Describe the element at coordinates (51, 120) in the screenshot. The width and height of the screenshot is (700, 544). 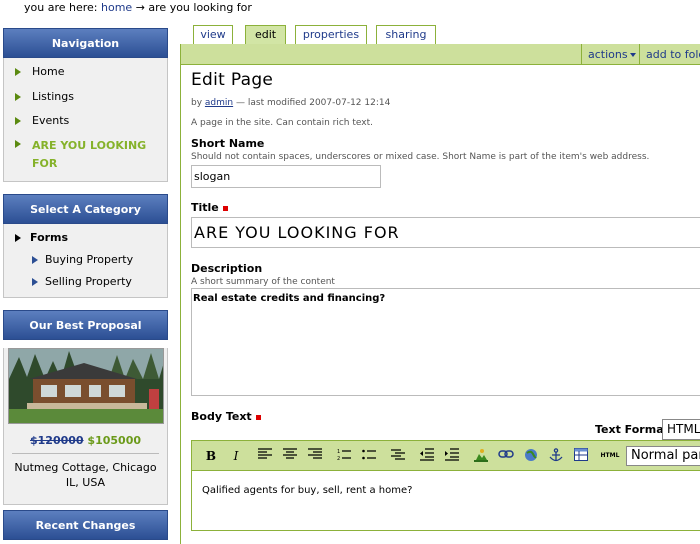
I see `nav-item-label: Events` at that location.